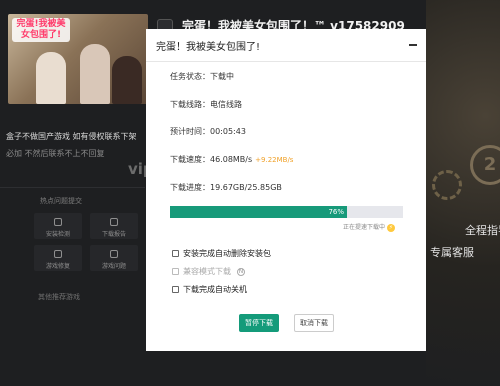  I want to click on tool-card-label: 下载报告, so click(113, 234).